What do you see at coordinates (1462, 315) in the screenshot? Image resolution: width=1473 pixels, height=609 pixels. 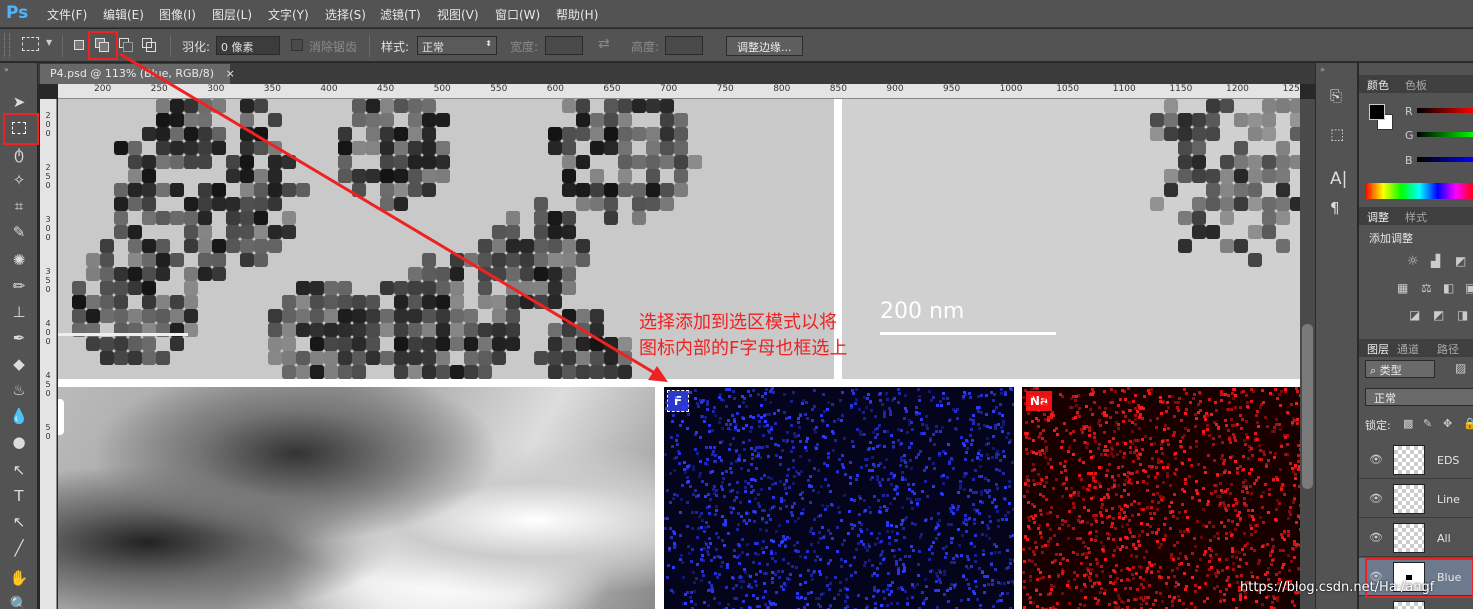 I see `threshold-icon: ◨` at bounding box center [1462, 315].